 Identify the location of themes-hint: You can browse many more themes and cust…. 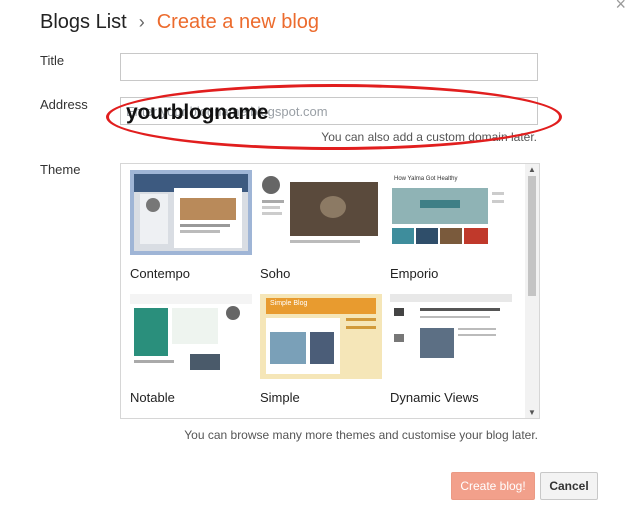
(361, 435).